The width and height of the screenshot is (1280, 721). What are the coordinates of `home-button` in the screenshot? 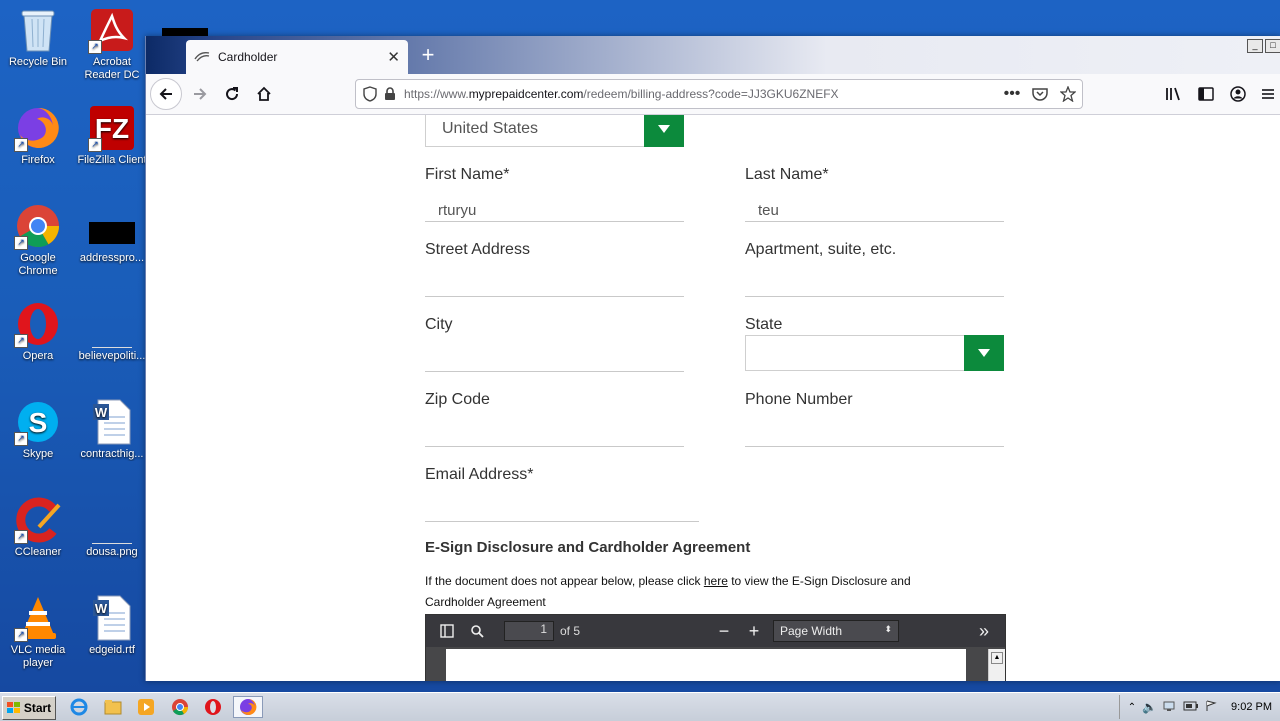 It's located at (264, 94).